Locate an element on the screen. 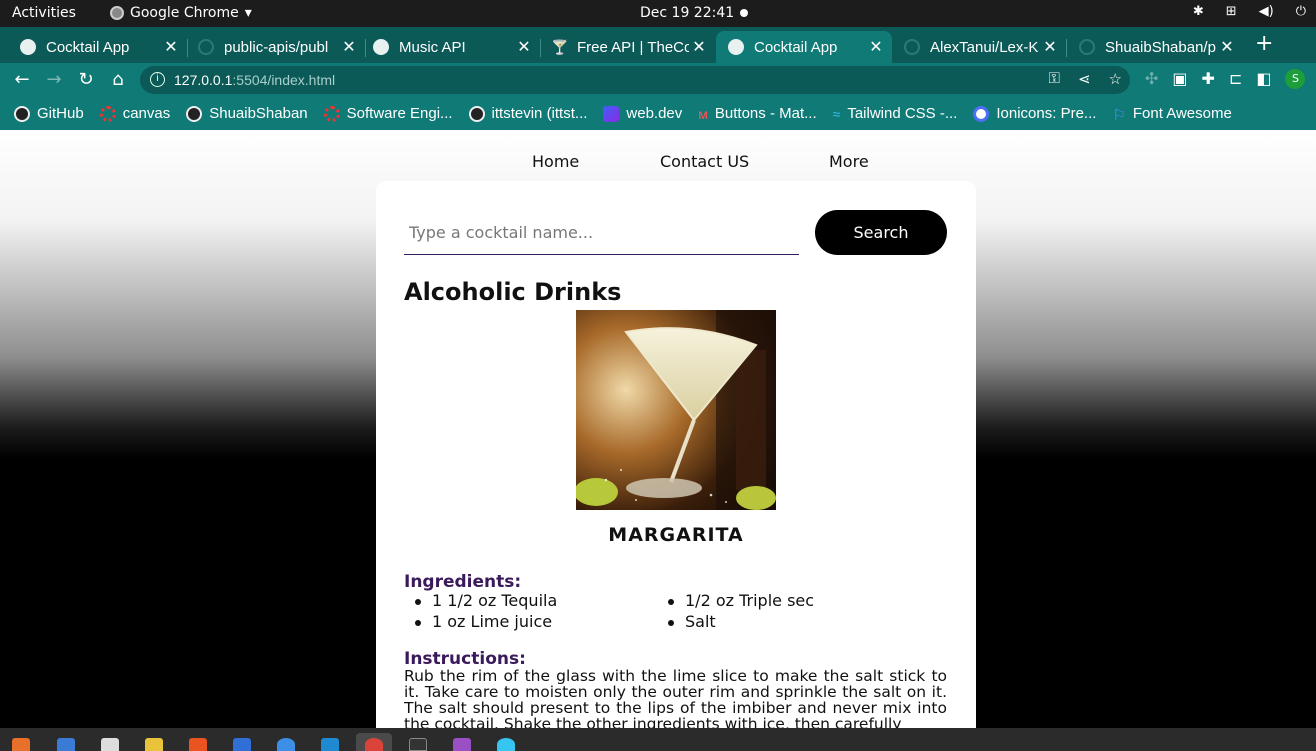 This screenshot has height=751, width=1316. bookmark-label: ShuaibShaban is located at coordinates (258, 113).